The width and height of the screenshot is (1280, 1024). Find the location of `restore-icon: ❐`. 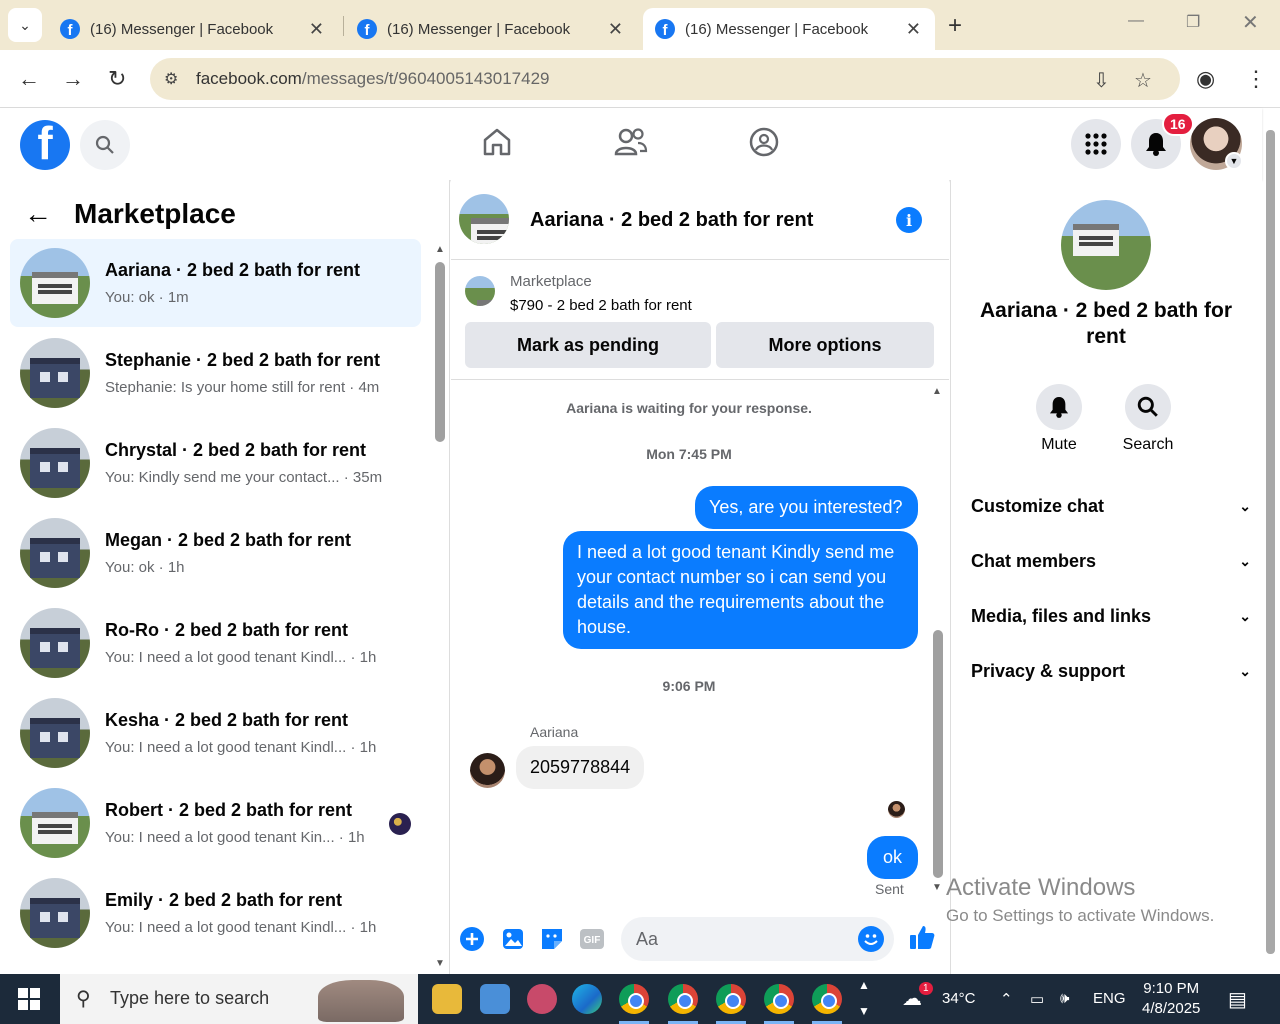

restore-icon: ❐ is located at coordinates (1193, 22).